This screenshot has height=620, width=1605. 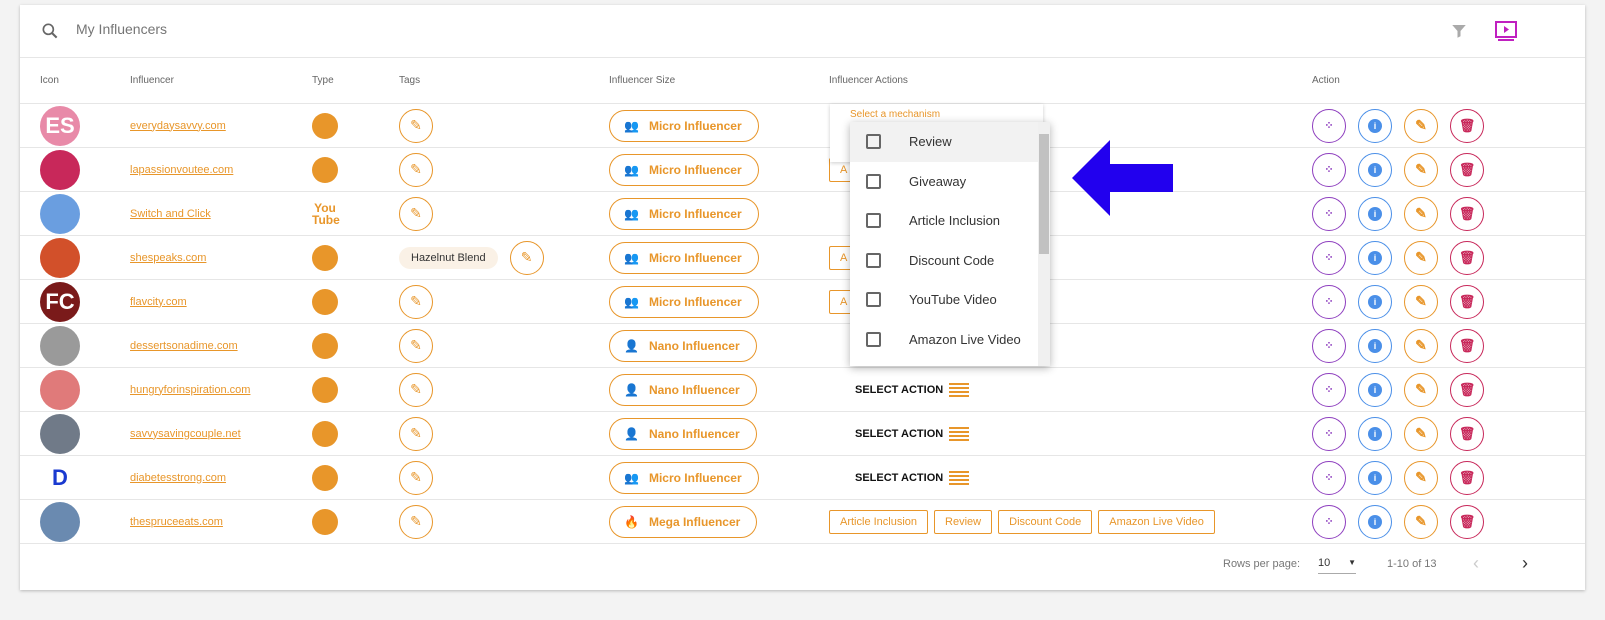 I want to click on influencer-link: diabetesstrong.com, so click(x=178, y=478).